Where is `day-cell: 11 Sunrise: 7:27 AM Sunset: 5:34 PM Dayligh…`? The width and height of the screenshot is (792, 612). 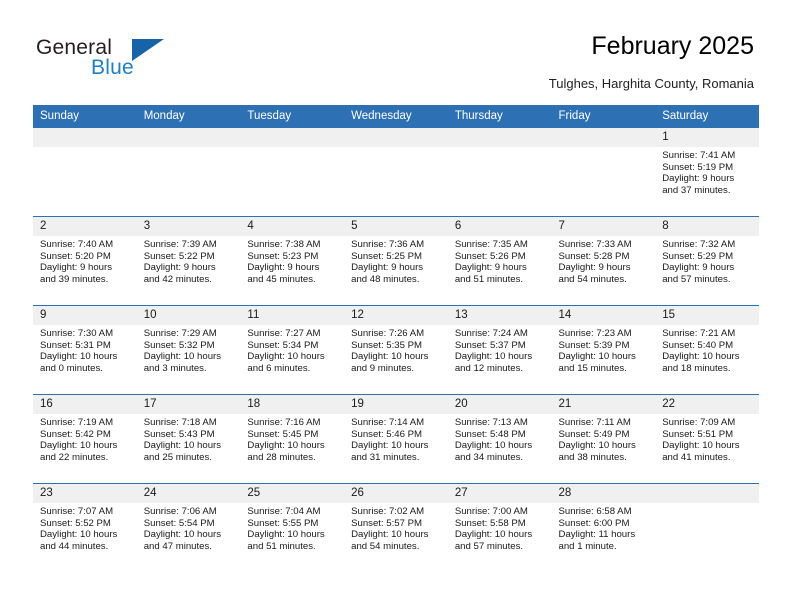 day-cell: 11 Sunrise: 7:27 AM Sunset: 5:34 PM Dayligh… is located at coordinates (292, 350).